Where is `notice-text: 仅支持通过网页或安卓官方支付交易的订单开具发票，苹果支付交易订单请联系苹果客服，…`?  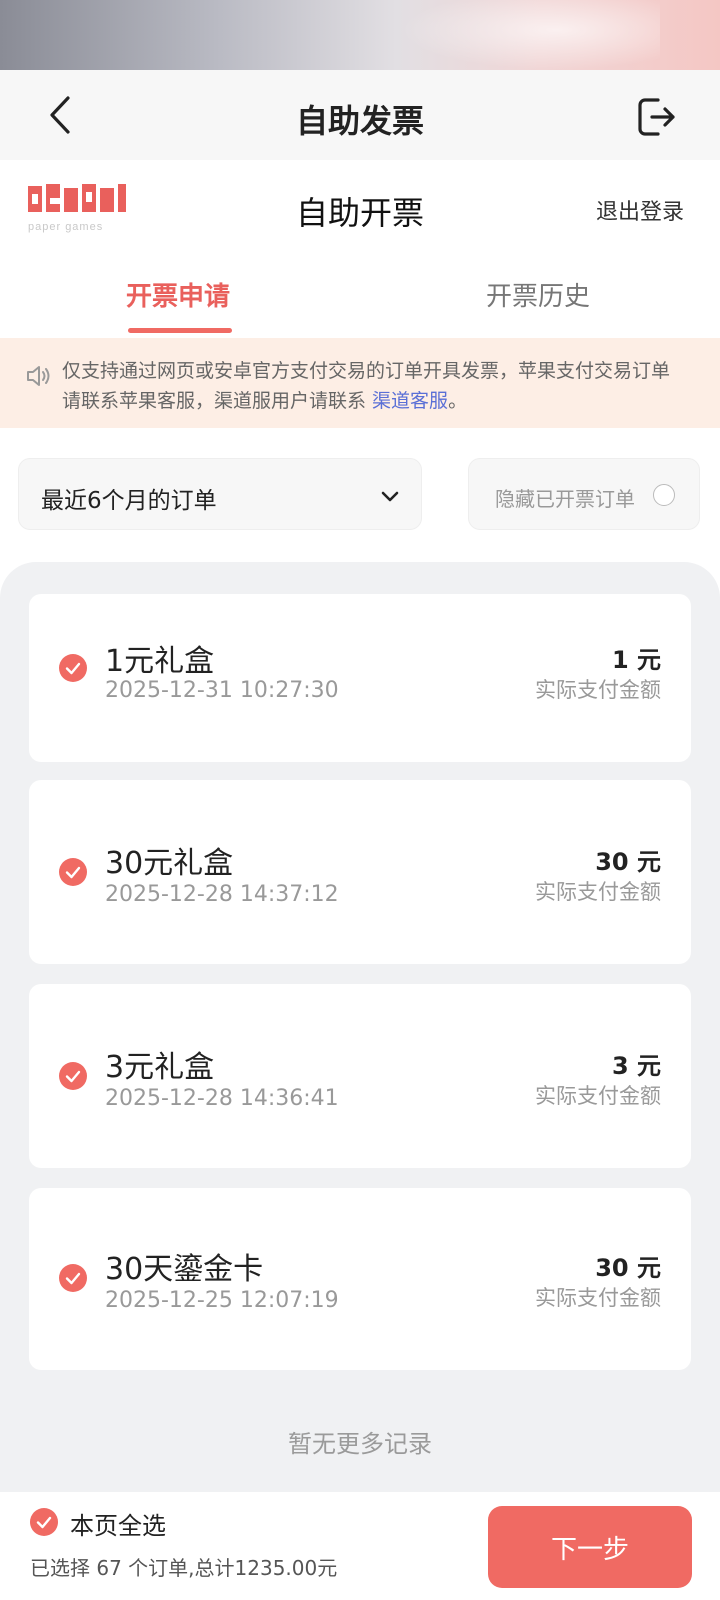 notice-text: 仅支持通过网页或安卓官方支付交易的订单开具发票，苹果支付交易订单请联系苹果客服，… is located at coordinates (366, 386).